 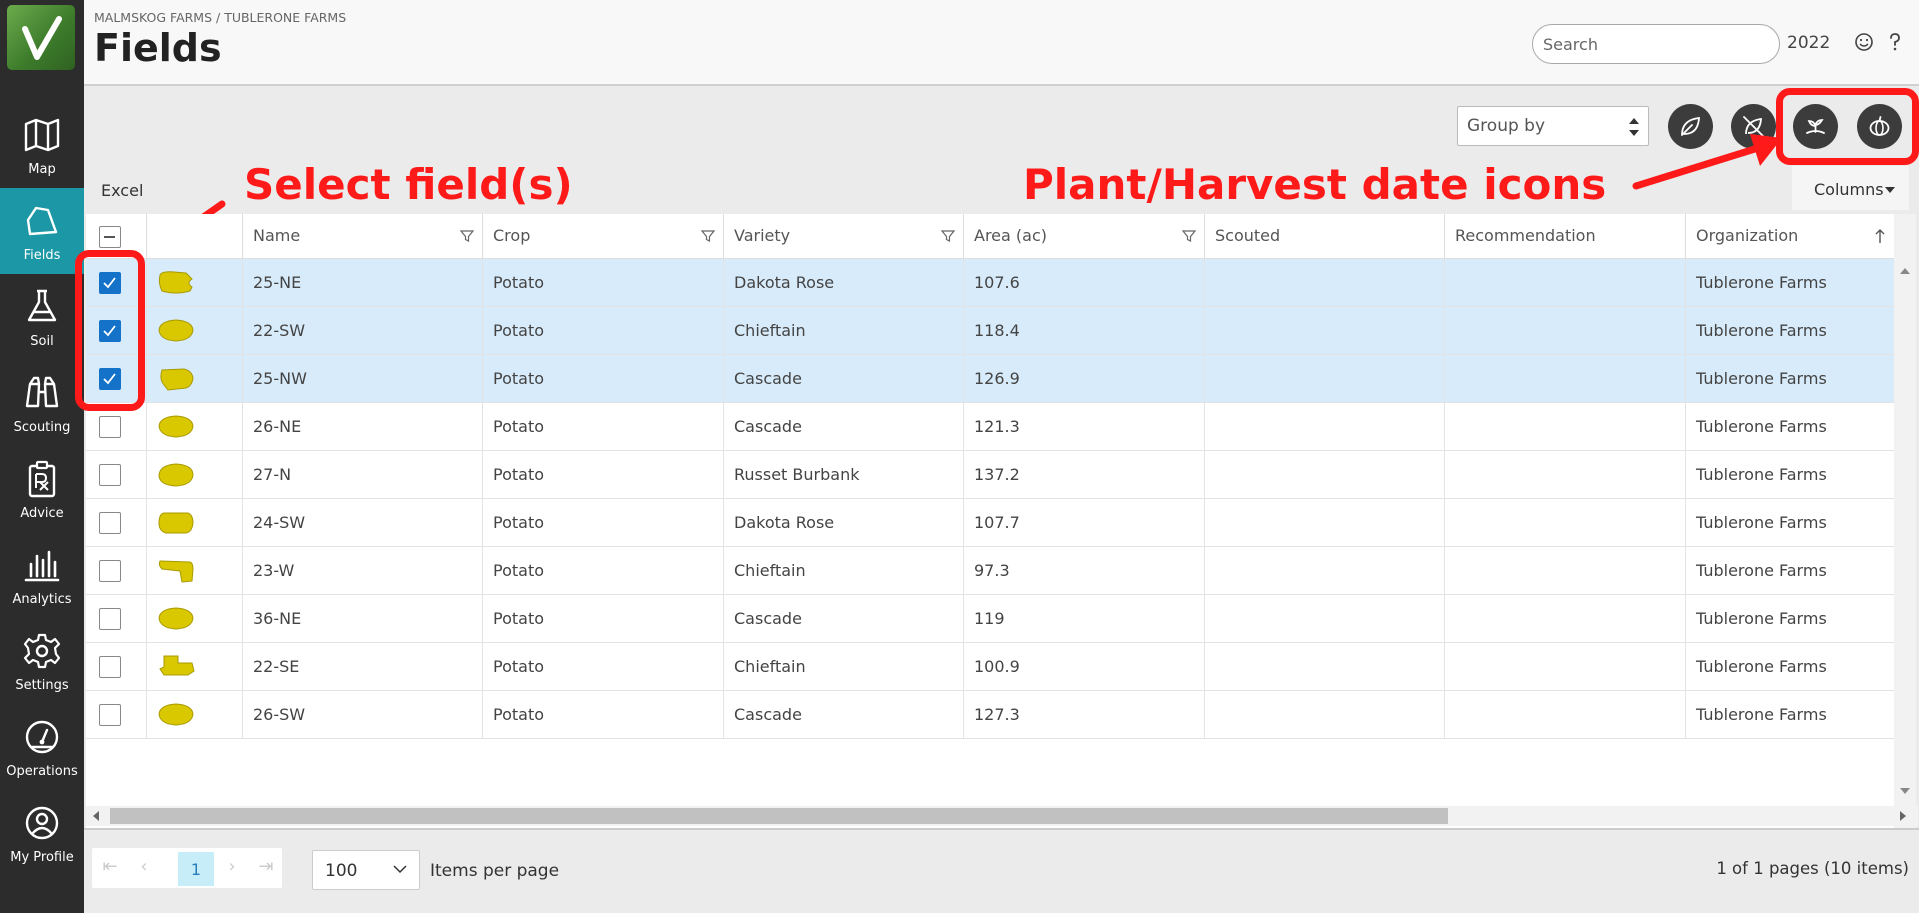 What do you see at coordinates (362, 475) in the screenshot?
I see `cell-name: 27-N` at bounding box center [362, 475].